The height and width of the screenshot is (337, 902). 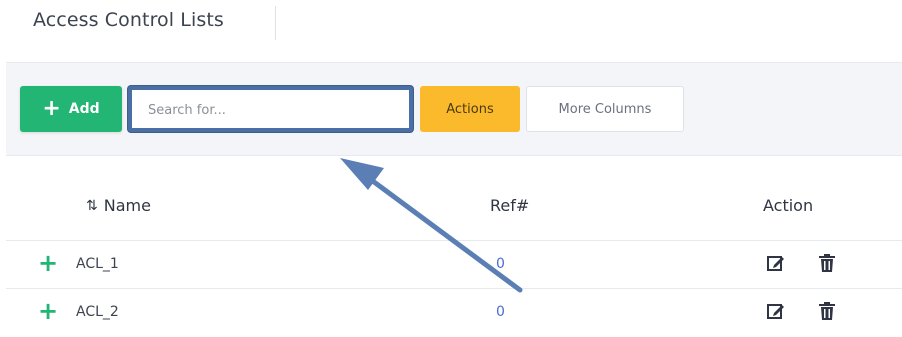 I want to click on column-header-action: Action, so click(x=788, y=205).